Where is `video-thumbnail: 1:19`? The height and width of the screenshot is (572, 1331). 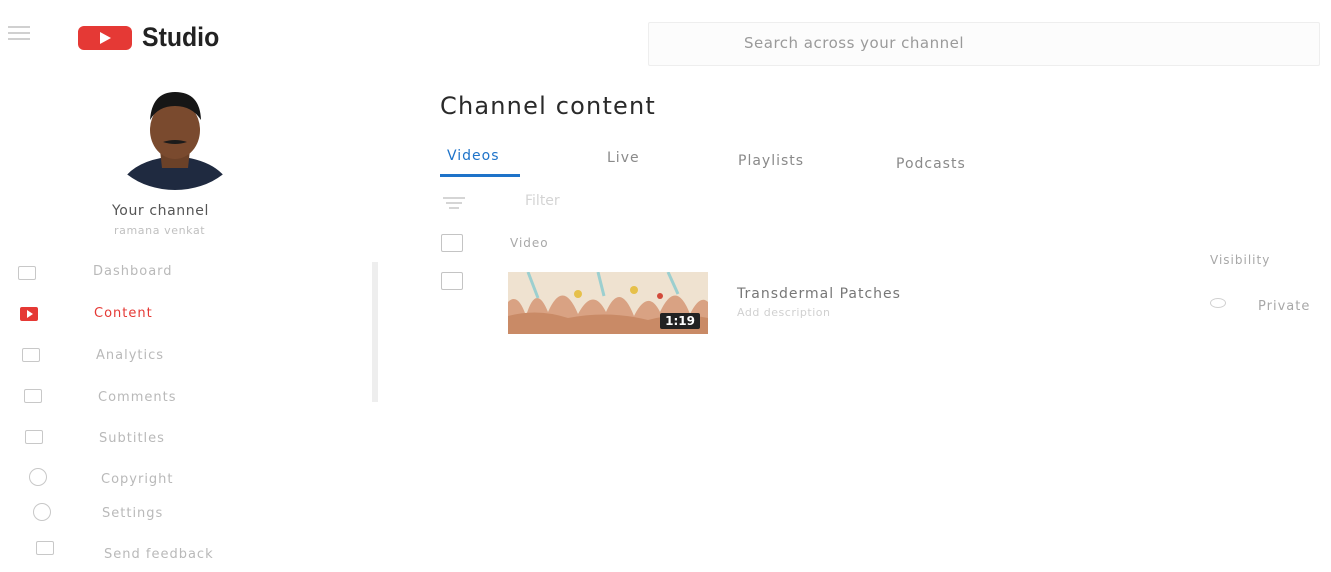 video-thumbnail: 1:19 is located at coordinates (608, 303).